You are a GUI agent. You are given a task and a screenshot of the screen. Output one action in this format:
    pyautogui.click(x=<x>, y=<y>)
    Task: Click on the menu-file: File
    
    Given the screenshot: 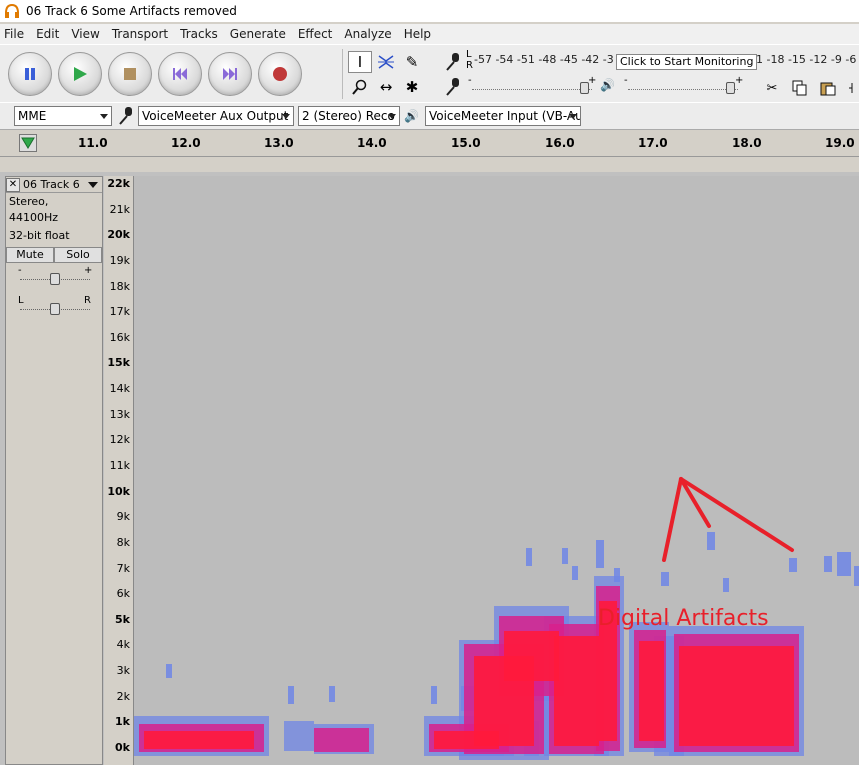 What is the action you would take?
    pyautogui.click(x=14, y=34)
    